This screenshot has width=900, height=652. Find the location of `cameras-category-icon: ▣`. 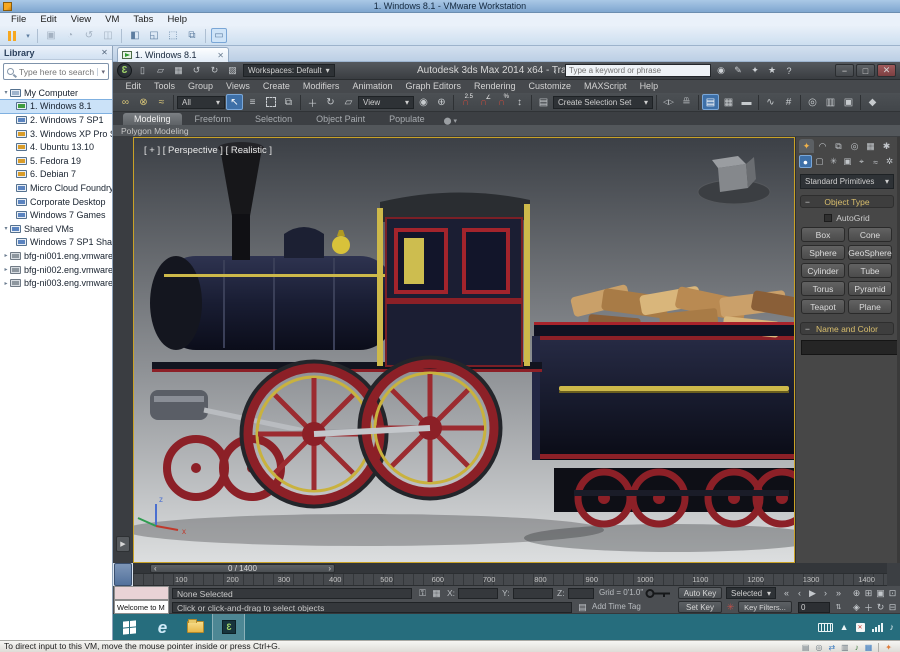

cameras-category-icon: ▣ is located at coordinates (847, 161).